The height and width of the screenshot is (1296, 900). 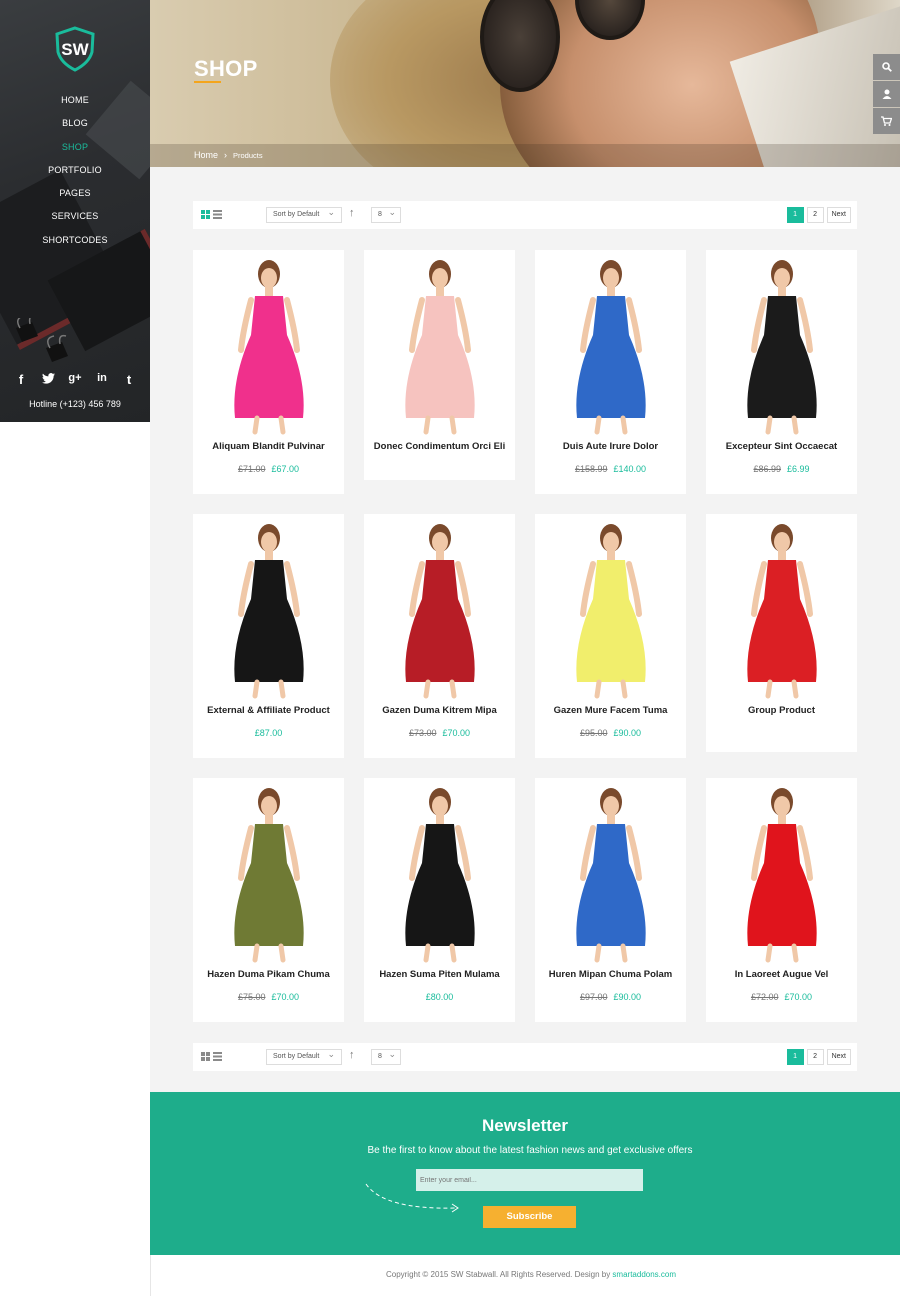 I want to click on product-card: Hazen Suma Piten Mulama £80.00, so click(x=439, y=900).